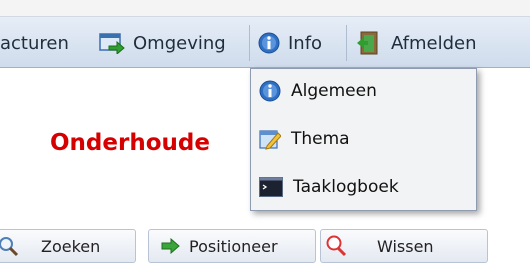  Describe the element at coordinates (71, 246) in the screenshot. I see `button-label: Zoeken` at that location.